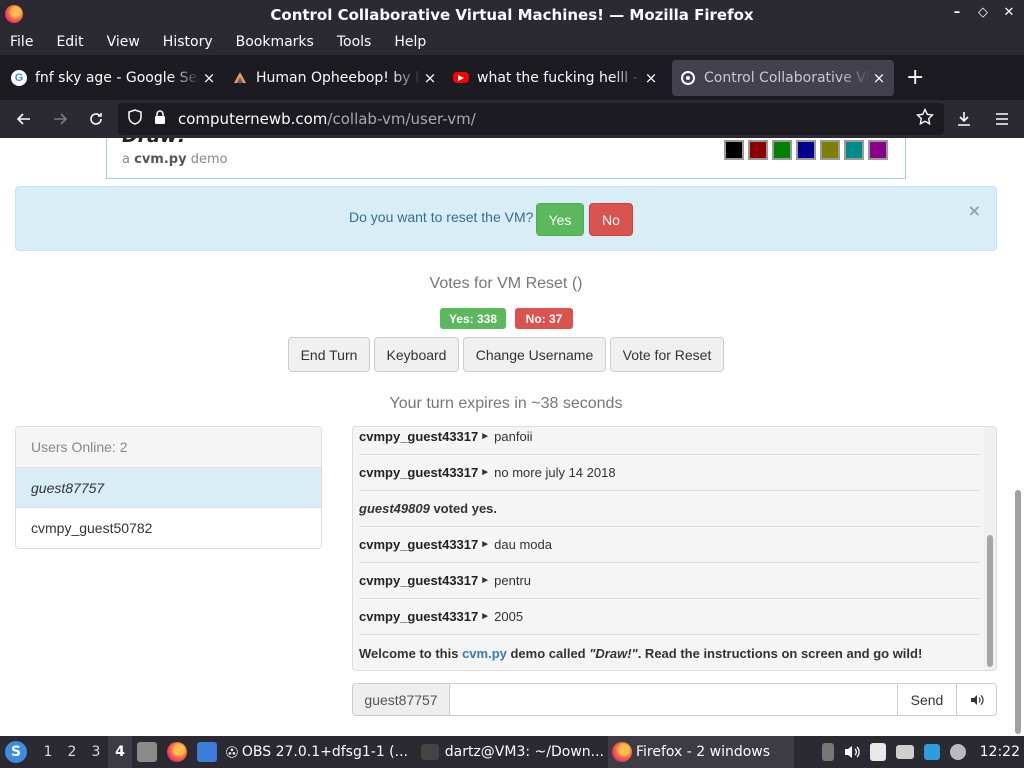  What do you see at coordinates (964, 119) in the screenshot?
I see `downloads-button` at bounding box center [964, 119].